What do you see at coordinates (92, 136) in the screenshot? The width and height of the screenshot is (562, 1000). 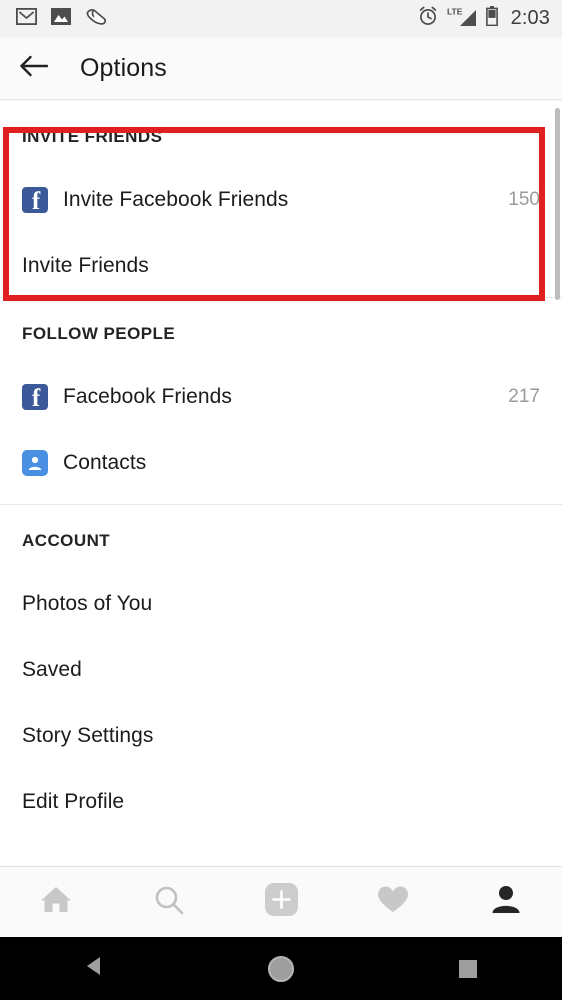 I see `section-header-invite-friends: INVITE FRIENDS` at bounding box center [92, 136].